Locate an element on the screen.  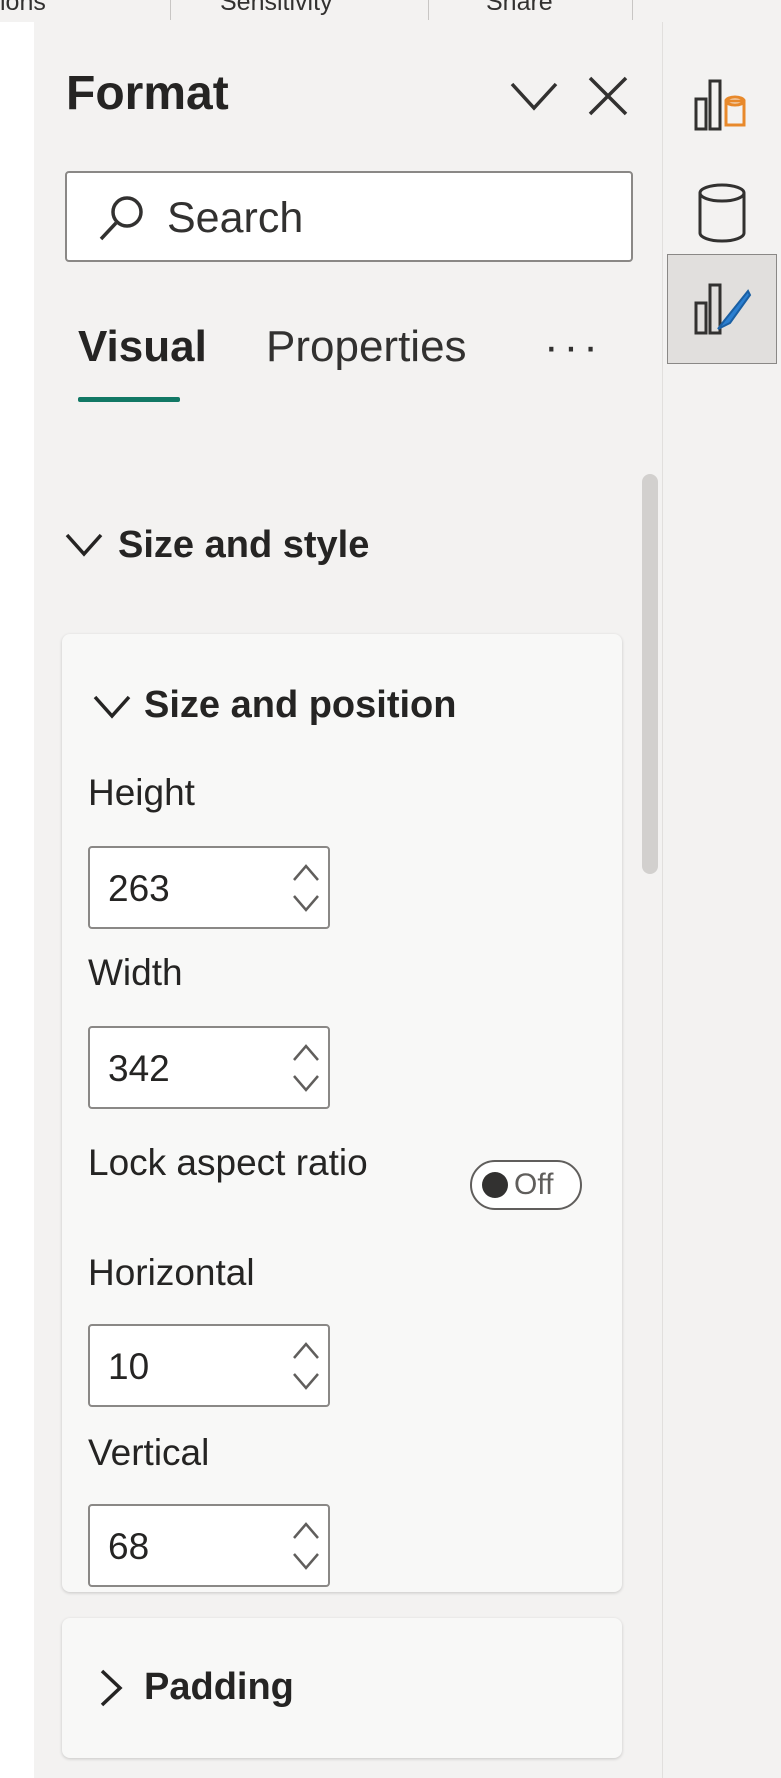
chevron-right-icon is located at coordinates (111, 1688).